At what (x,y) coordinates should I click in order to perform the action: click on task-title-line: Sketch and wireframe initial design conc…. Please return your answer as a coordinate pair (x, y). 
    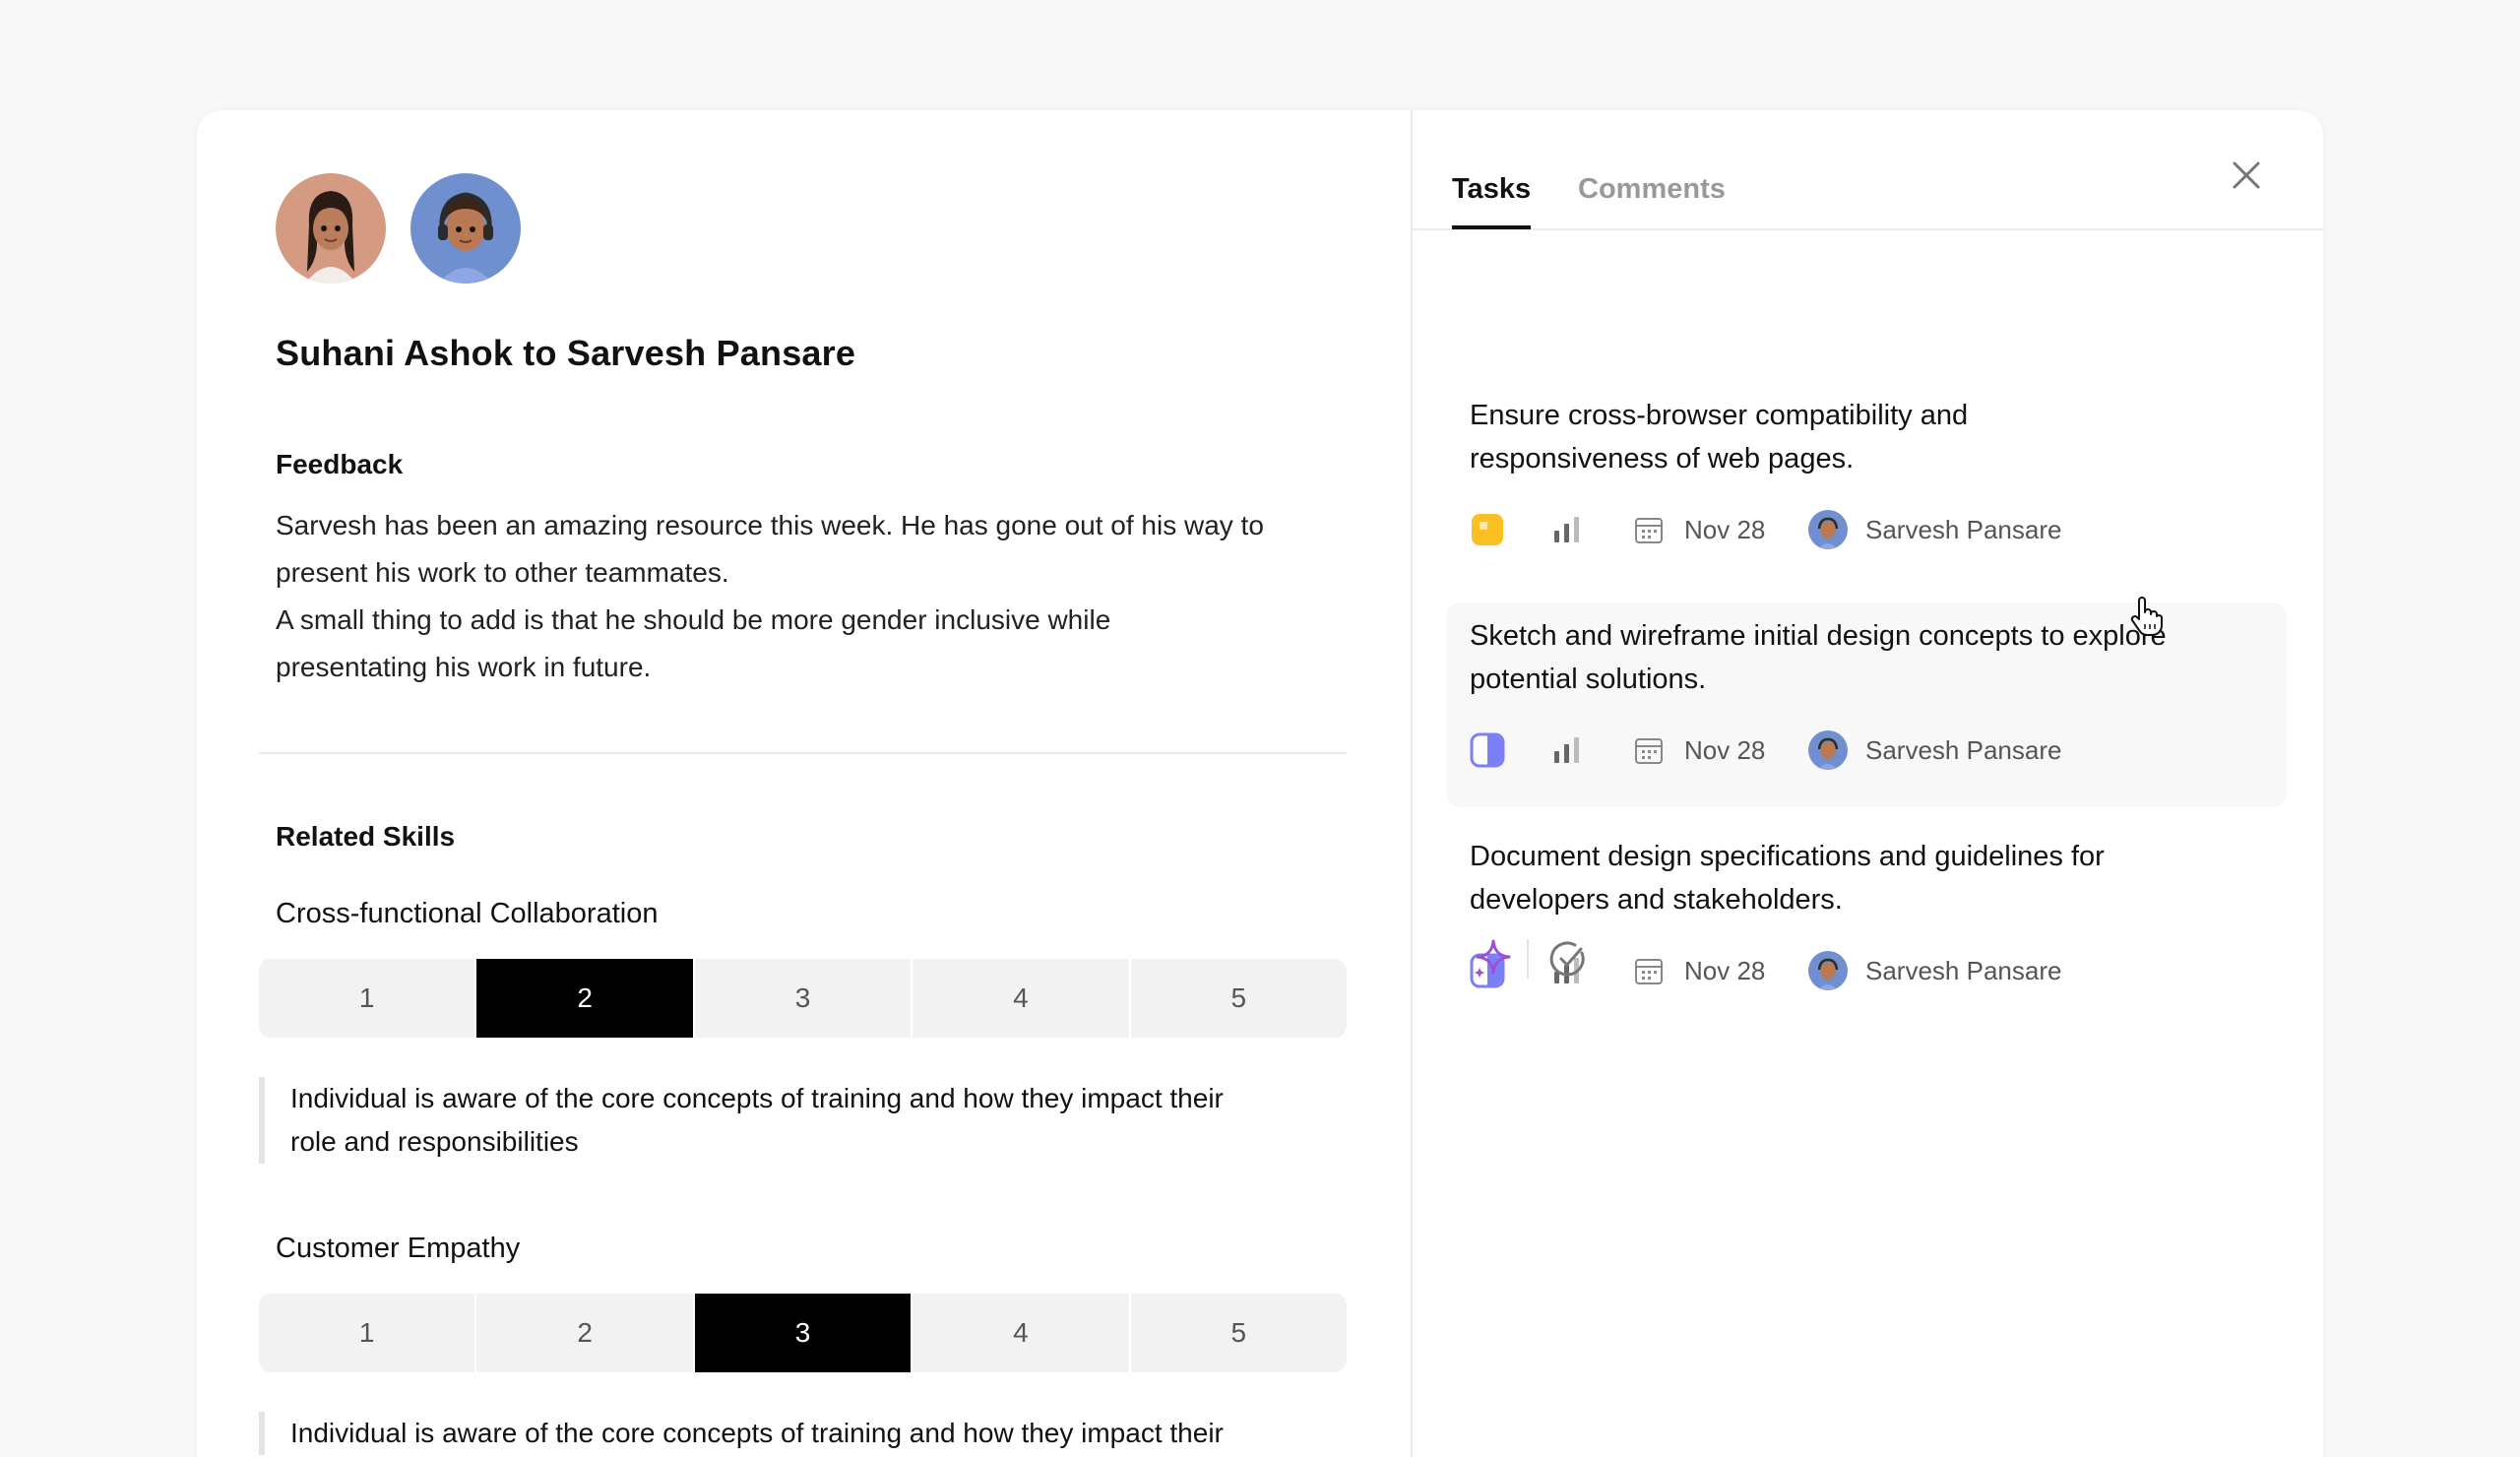
    Looking at the image, I should click on (1818, 636).